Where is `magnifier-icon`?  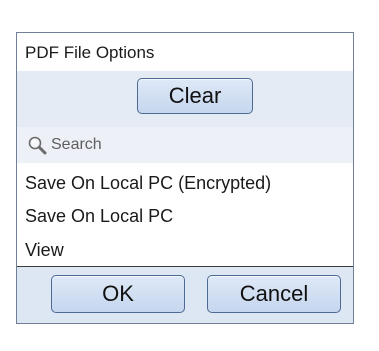
magnifier-icon is located at coordinates (37, 145).